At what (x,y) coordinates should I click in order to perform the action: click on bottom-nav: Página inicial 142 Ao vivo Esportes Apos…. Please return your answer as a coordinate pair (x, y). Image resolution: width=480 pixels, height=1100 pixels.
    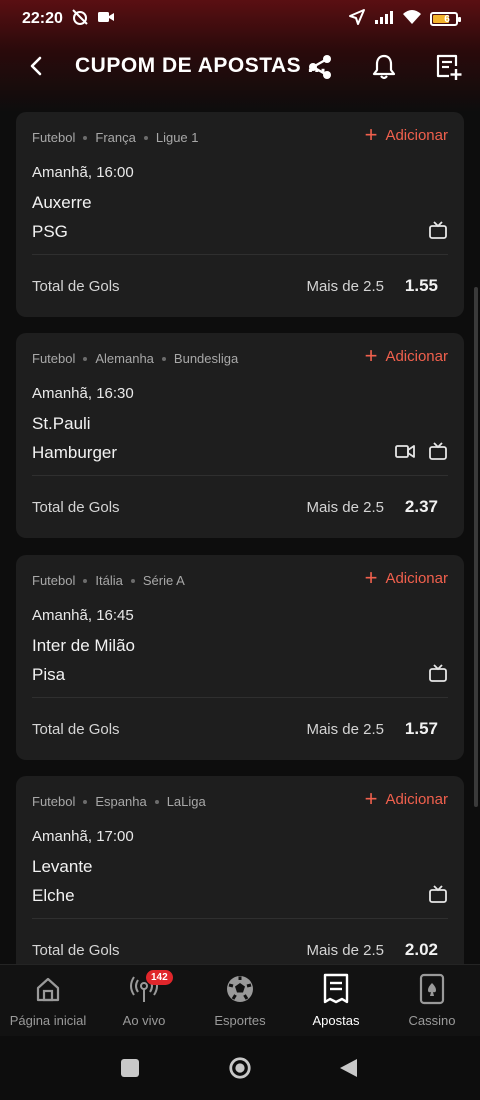
    Looking at the image, I should click on (240, 1000).